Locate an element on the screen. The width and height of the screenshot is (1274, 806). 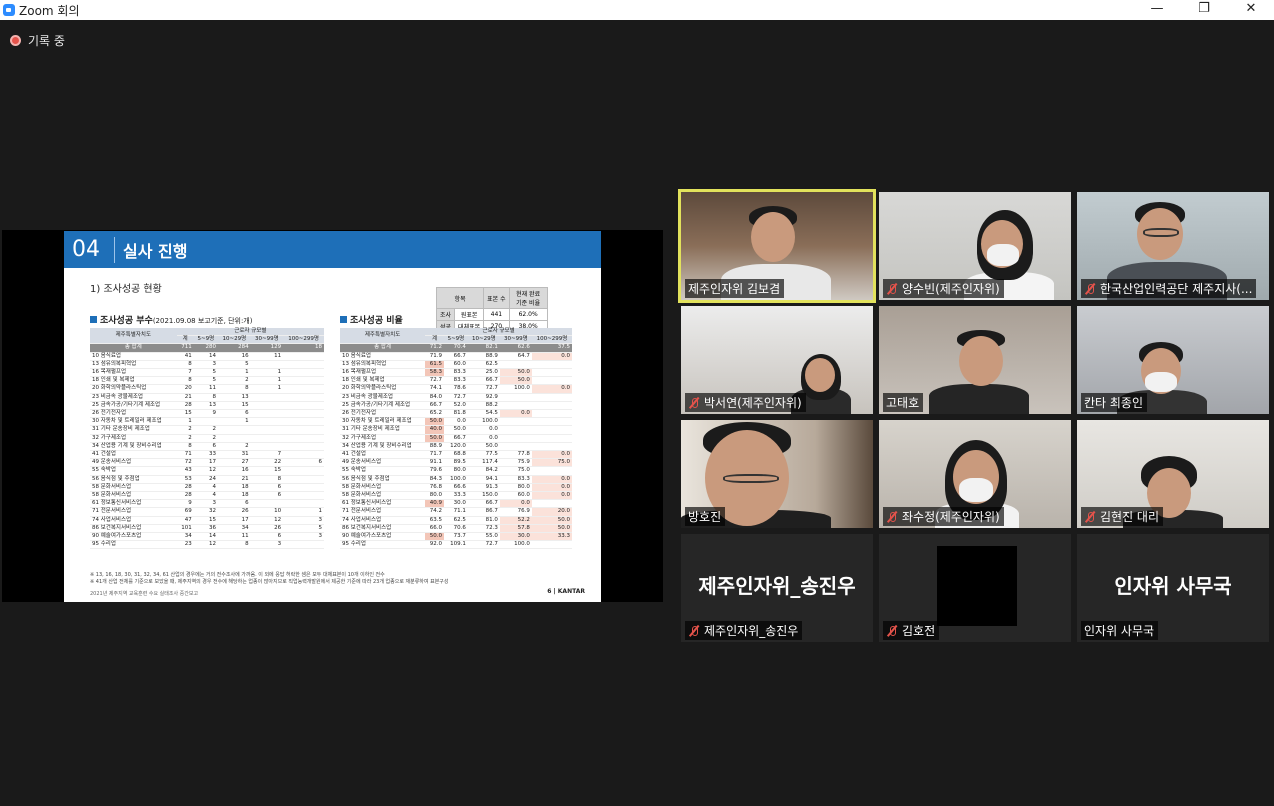
table-row: 25 금속가공/기타기계 제조업 66.7 52.0 88.2 is located at coordinates (456, 406).